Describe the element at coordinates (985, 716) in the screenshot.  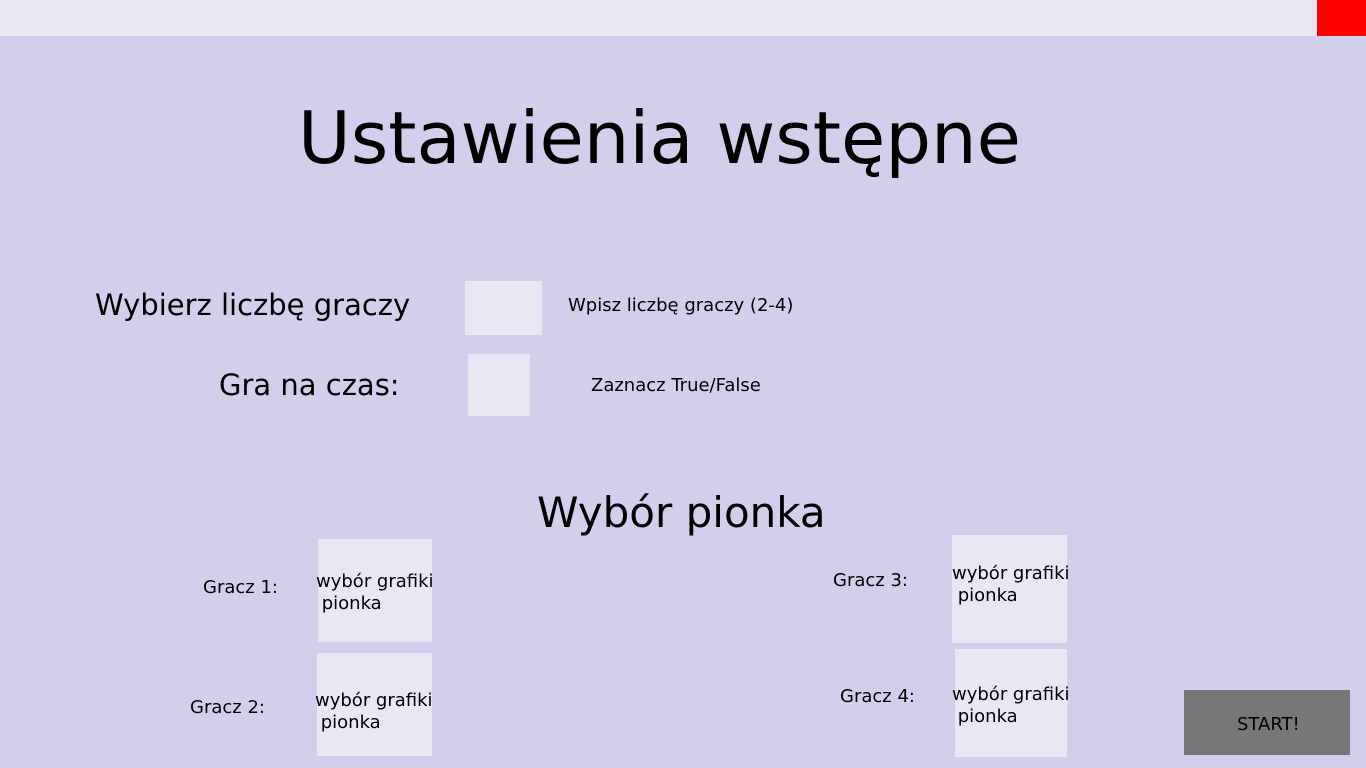
I see `player-4-pawn-text-line2: pionka` at that location.